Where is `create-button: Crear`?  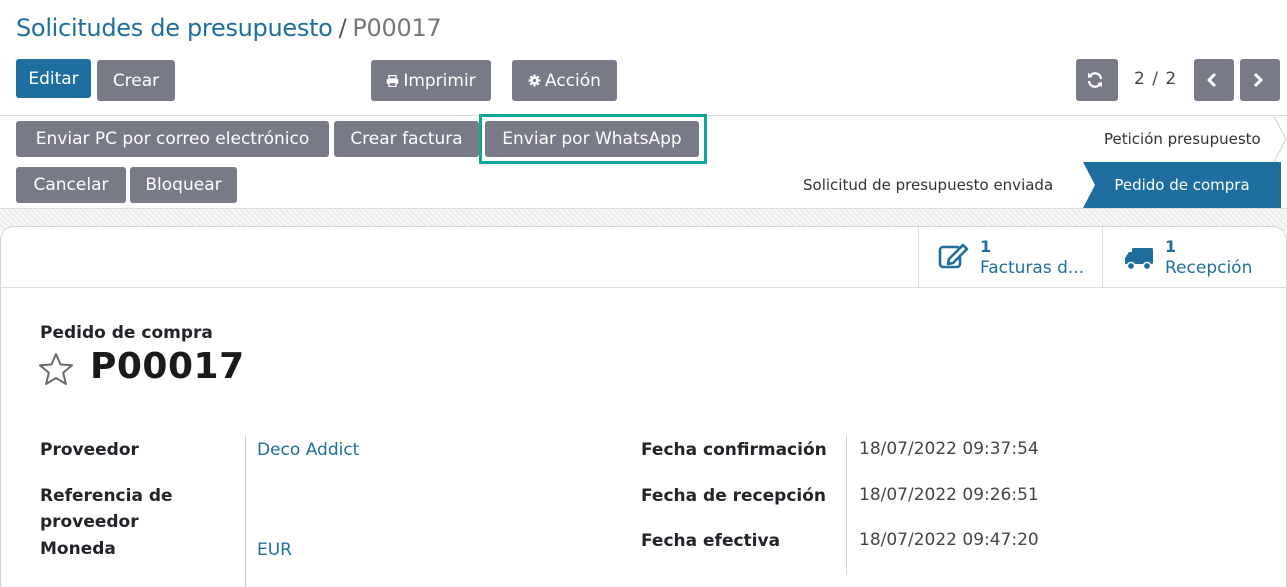 create-button: Crear is located at coordinates (136, 80).